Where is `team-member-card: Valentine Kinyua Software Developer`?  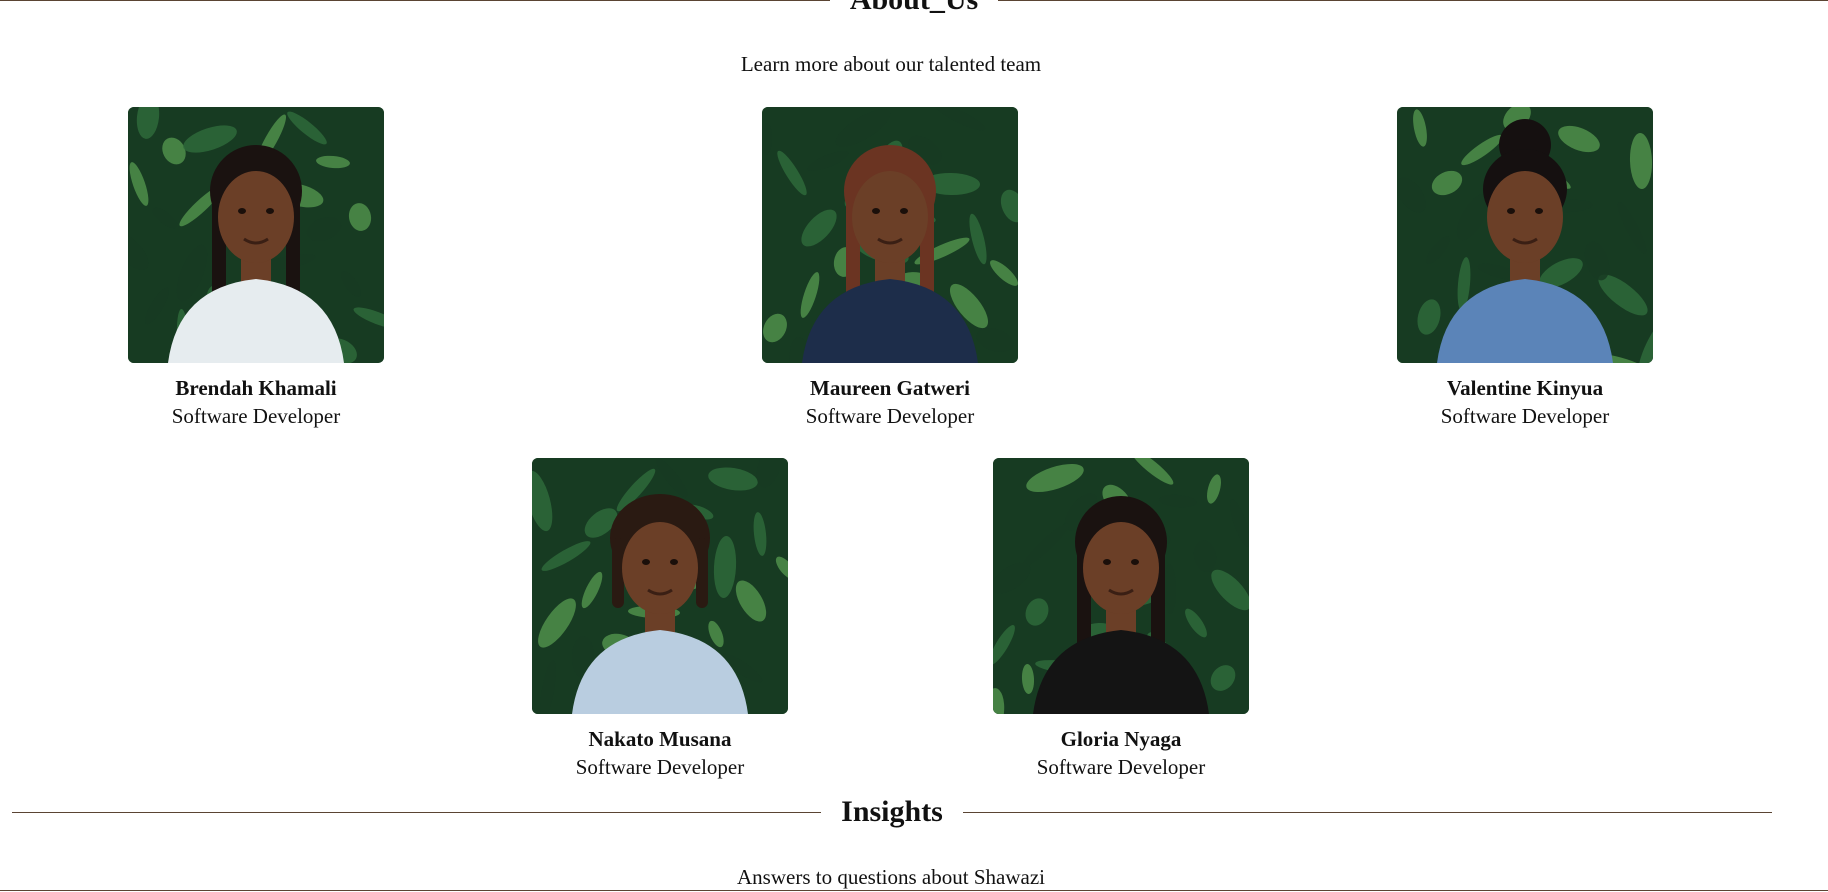
team-member-card: Valentine Kinyua Software Developer is located at coordinates (1525, 269).